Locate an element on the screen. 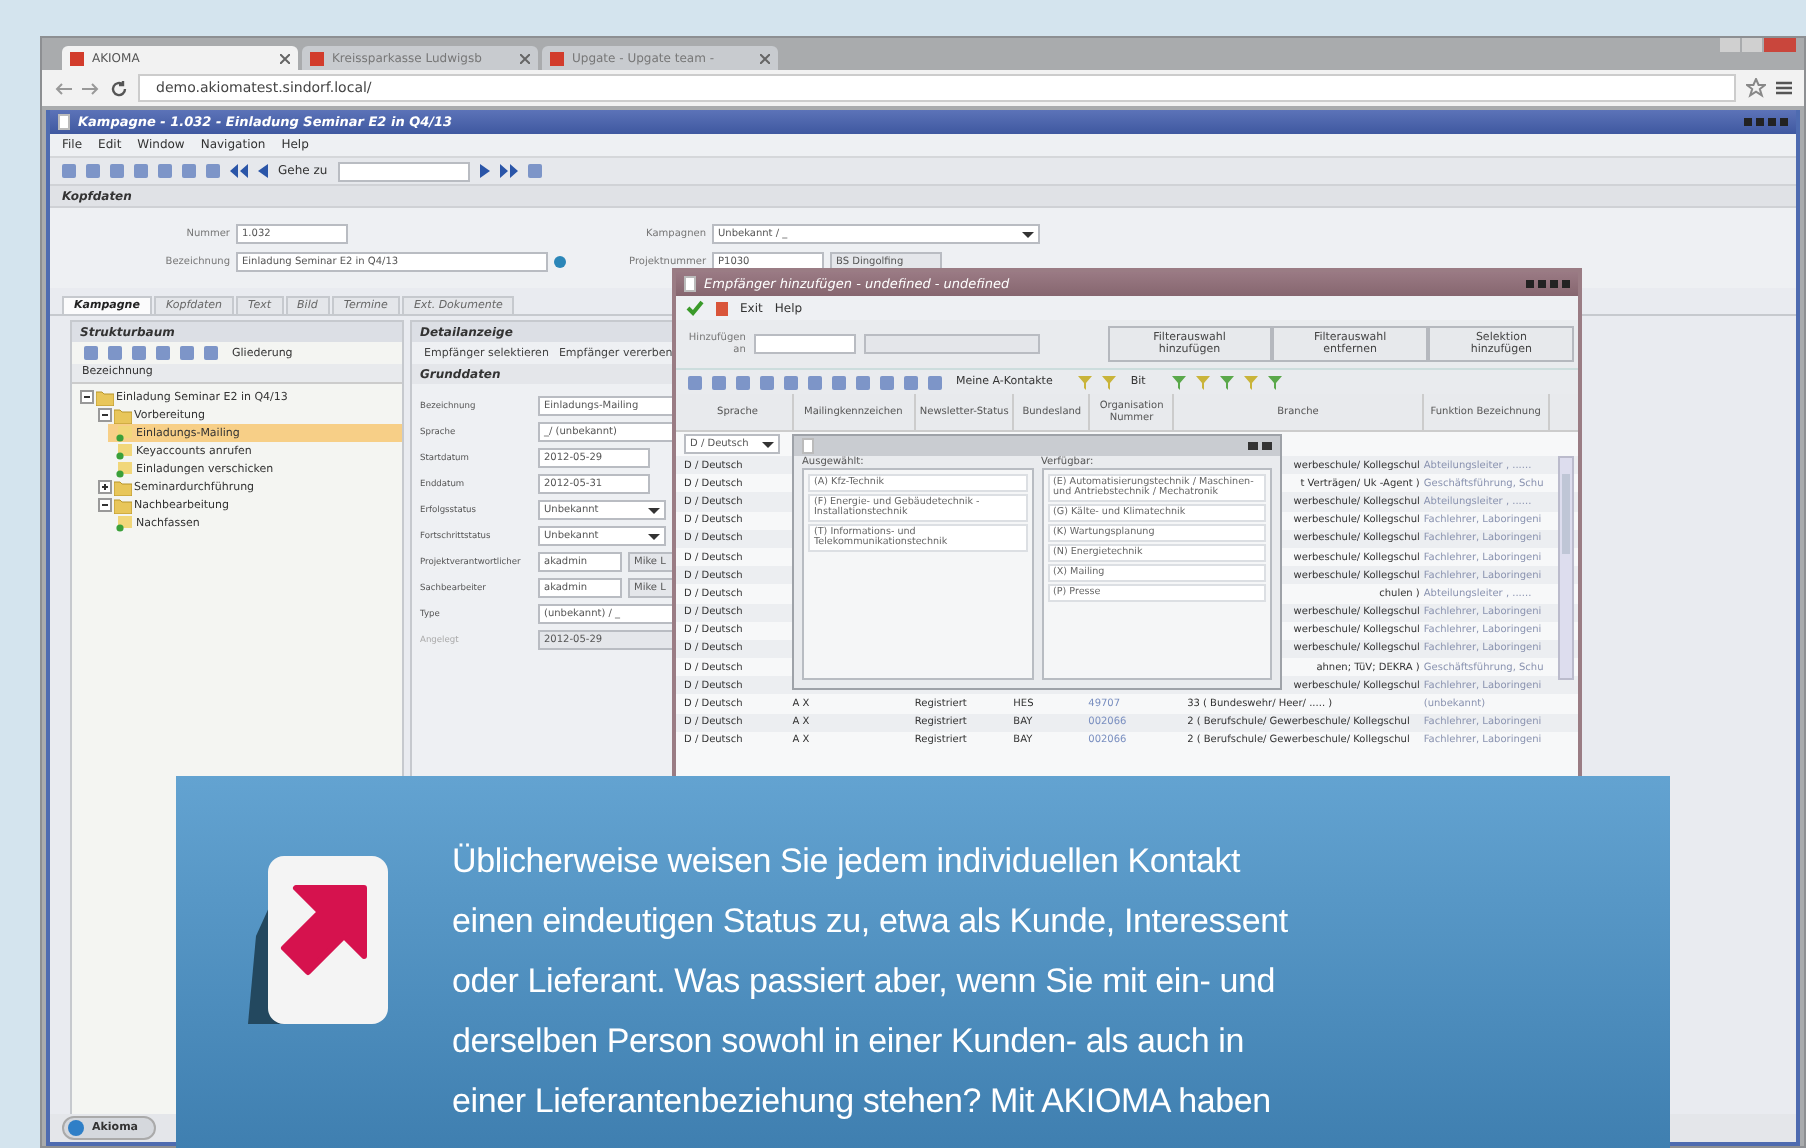  reload-icon is located at coordinates (119, 88).